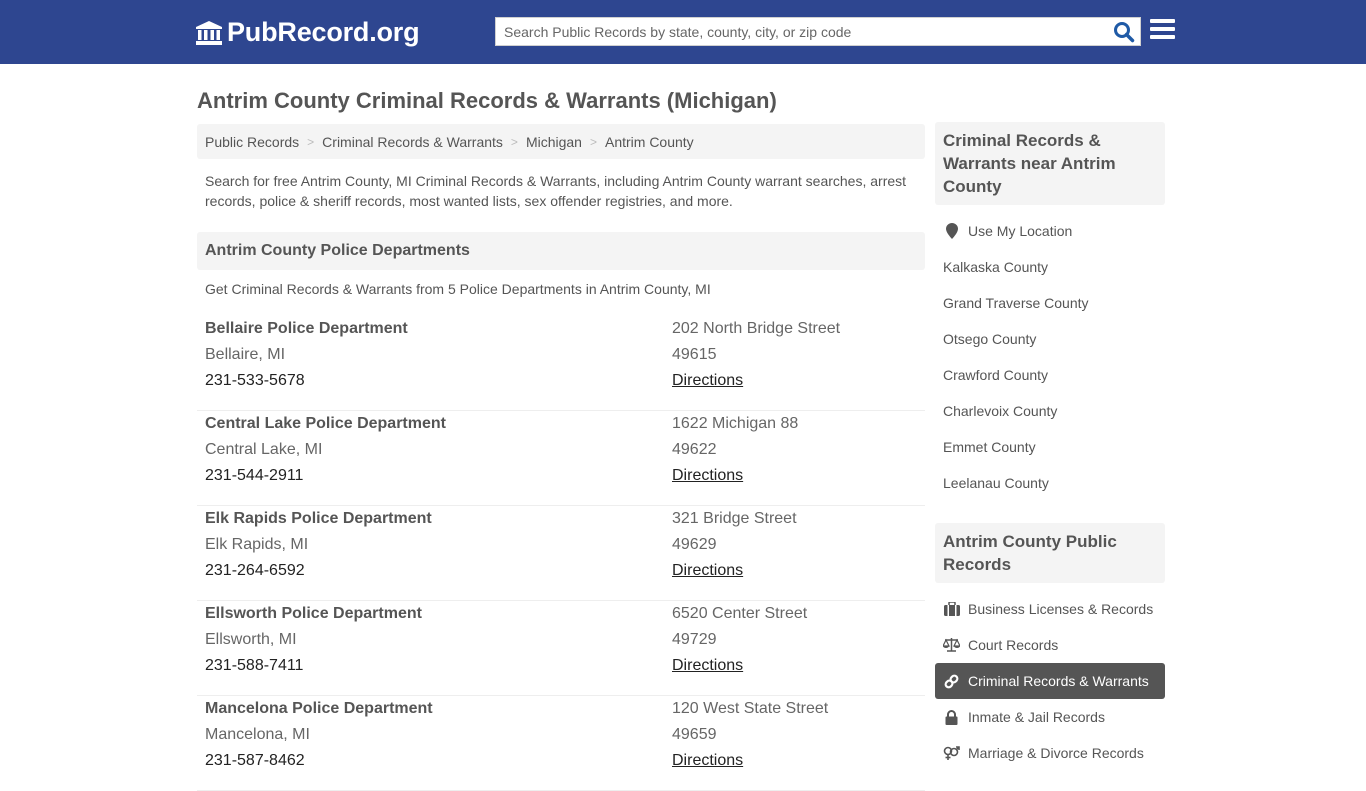  I want to click on hamburger-menu-icon, so click(1162, 31).